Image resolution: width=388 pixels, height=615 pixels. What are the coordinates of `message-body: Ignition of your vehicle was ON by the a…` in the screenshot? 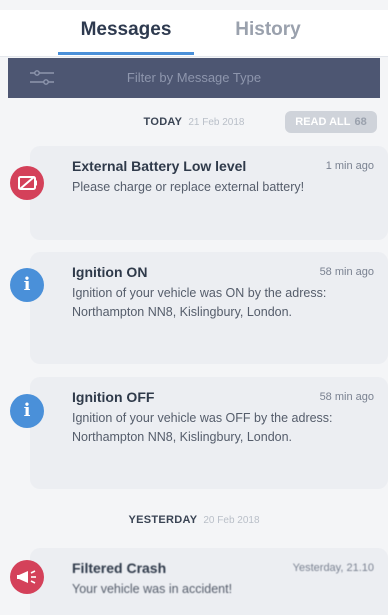 It's located at (199, 302).